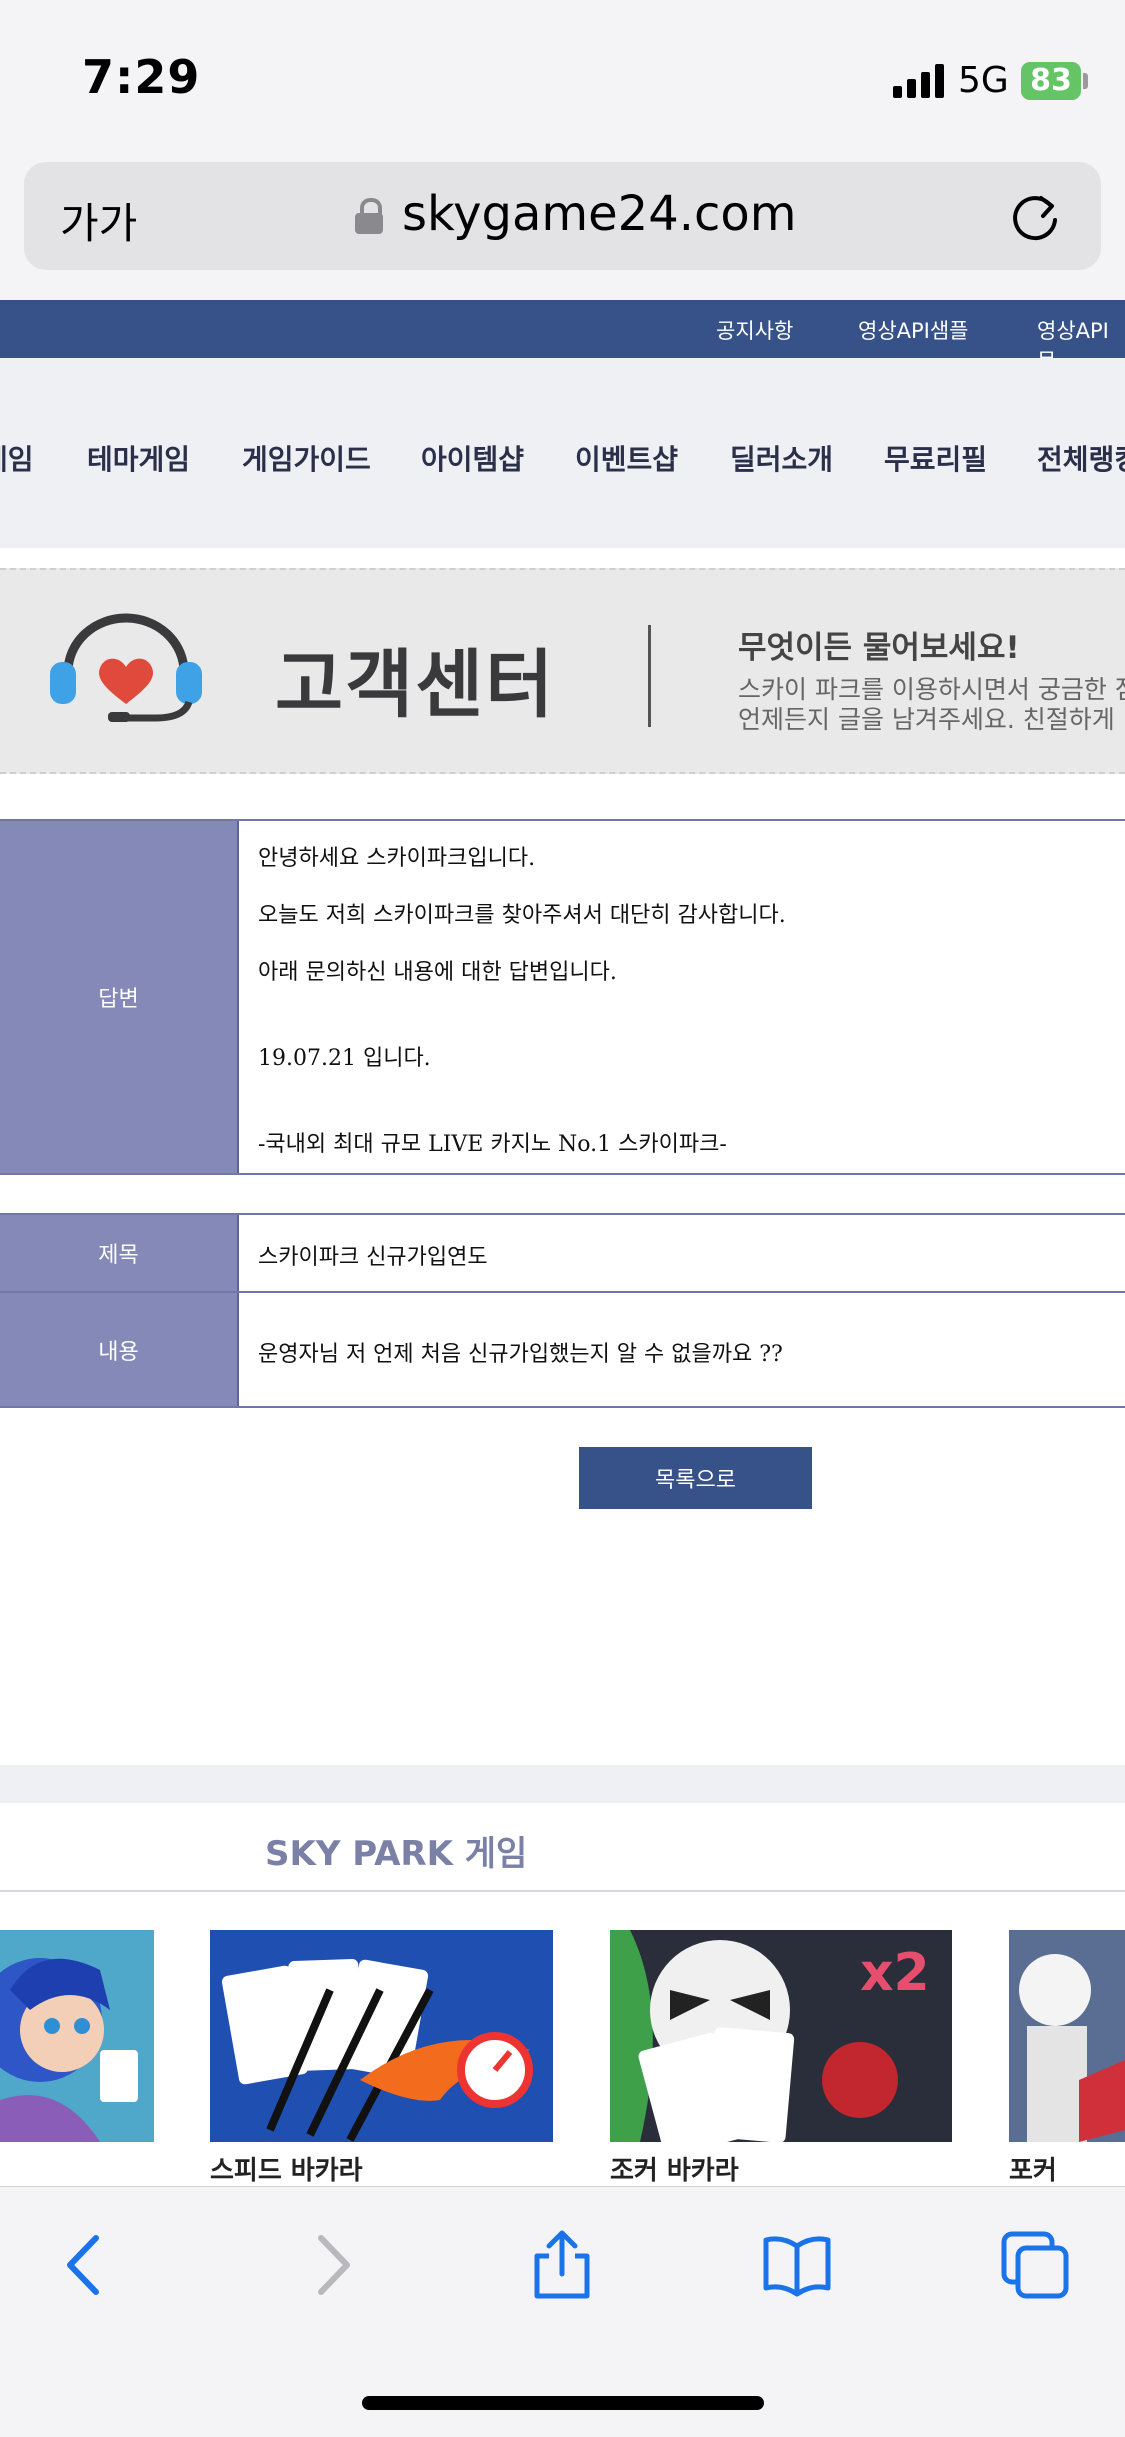 The width and height of the screenshot is (1125, 2437). Describe the element at coordinates (344, 1058) in the screenshot. I see `answer-line-date: 19.07.21 입니다.` at that location.